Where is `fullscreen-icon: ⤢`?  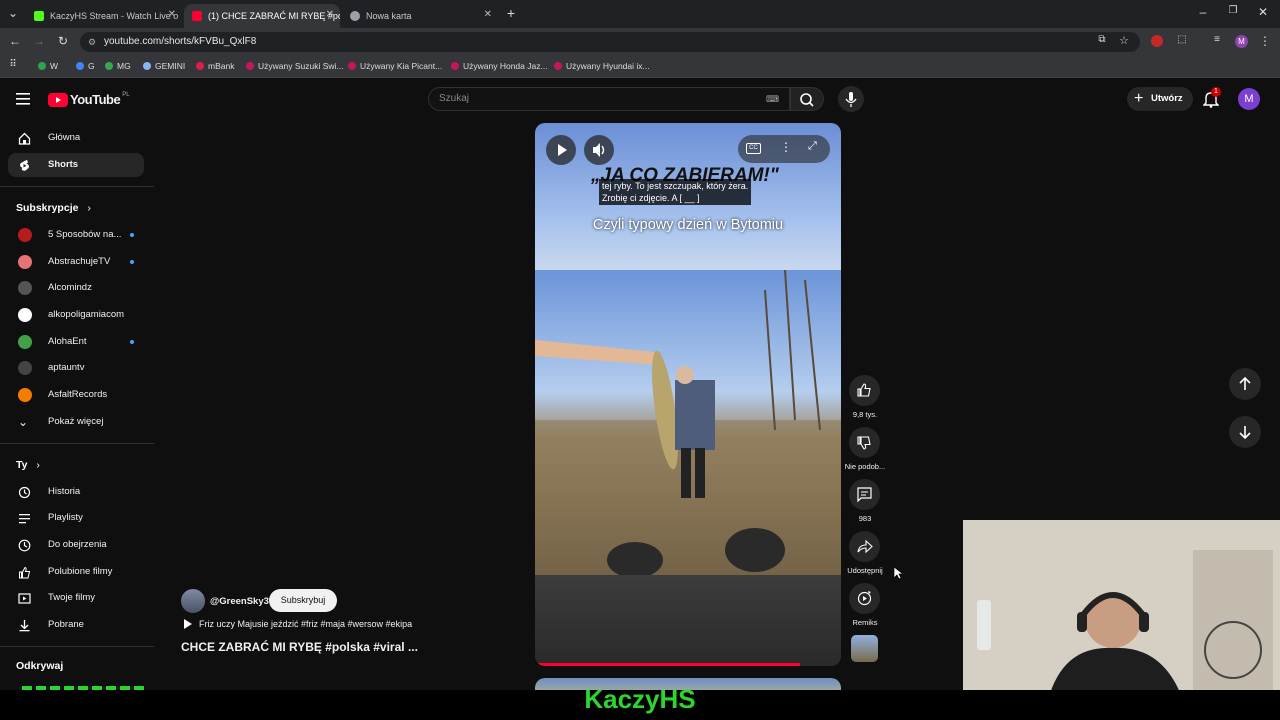
fullscreen-icon: ⤢ is located at coordinates (812, 146).